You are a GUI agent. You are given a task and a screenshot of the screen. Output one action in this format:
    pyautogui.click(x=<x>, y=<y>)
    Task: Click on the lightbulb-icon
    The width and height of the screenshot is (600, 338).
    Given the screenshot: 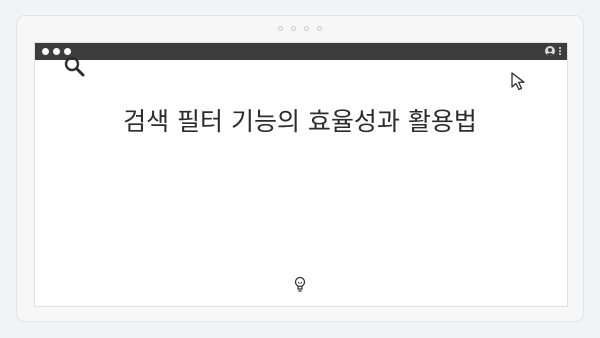 What is the action you would take?
    pyautogui.click(x=300, y=284)
    